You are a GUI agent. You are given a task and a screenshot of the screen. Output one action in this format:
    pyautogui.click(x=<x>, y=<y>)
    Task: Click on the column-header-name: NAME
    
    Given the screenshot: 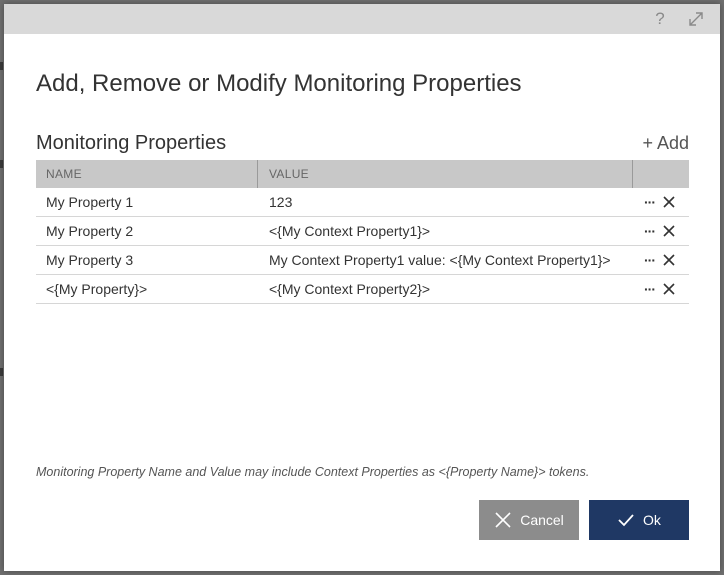 What is the action you would take?
    pyautogui.click(x=147, y=174)
    